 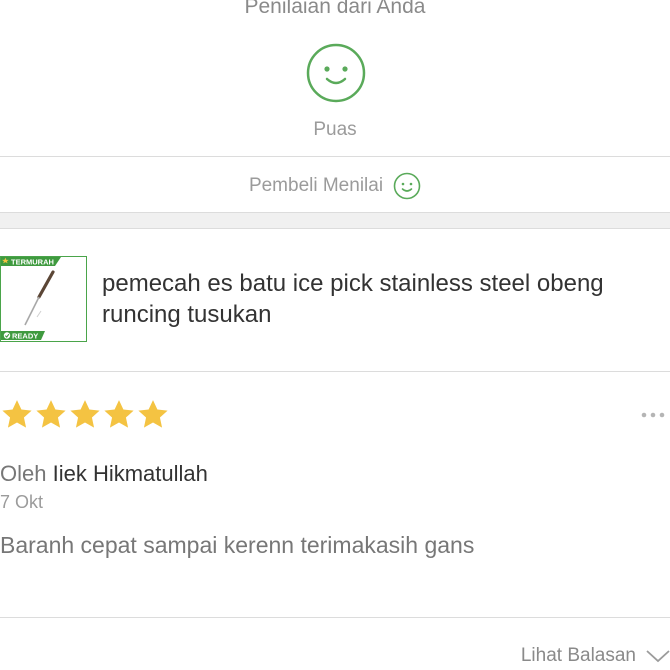 What do you see at coordinates (25, 336) in the screenshot?
I see `badge-ready: READY` at bounding box center [25, 336].